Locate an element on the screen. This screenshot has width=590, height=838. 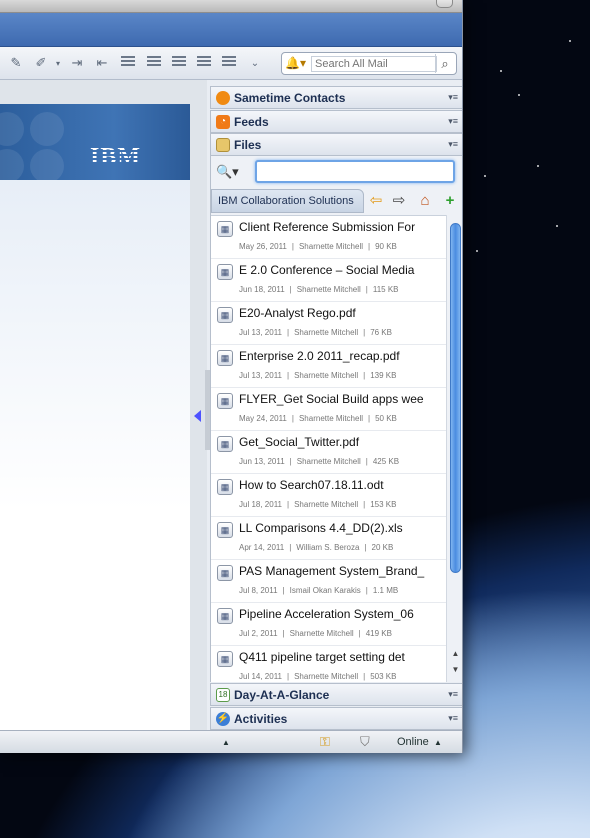
indent-icon: ⇥ is located at coordinates (77, 63).